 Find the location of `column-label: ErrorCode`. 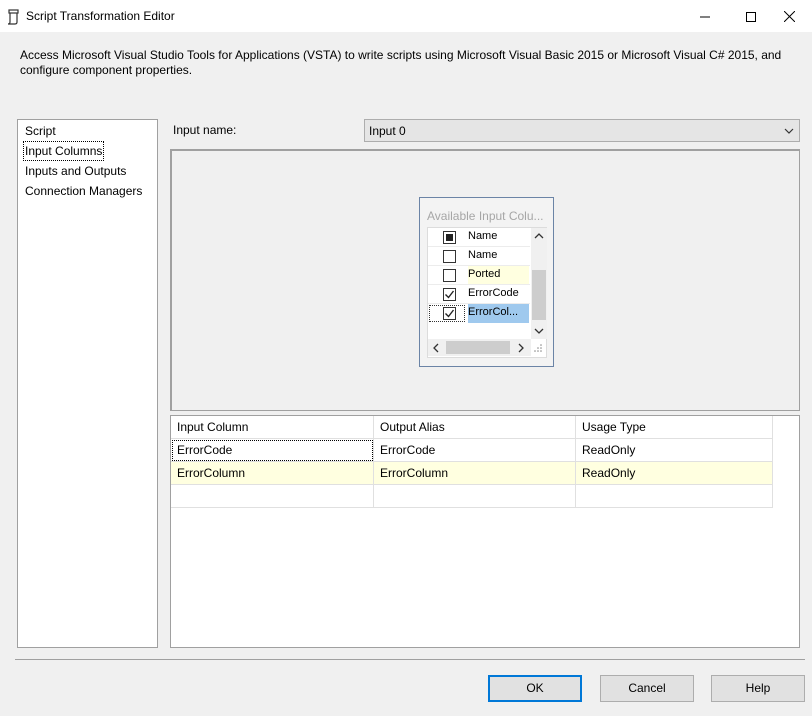

column-label: ErrorCode is located at coordinates (493, 293).